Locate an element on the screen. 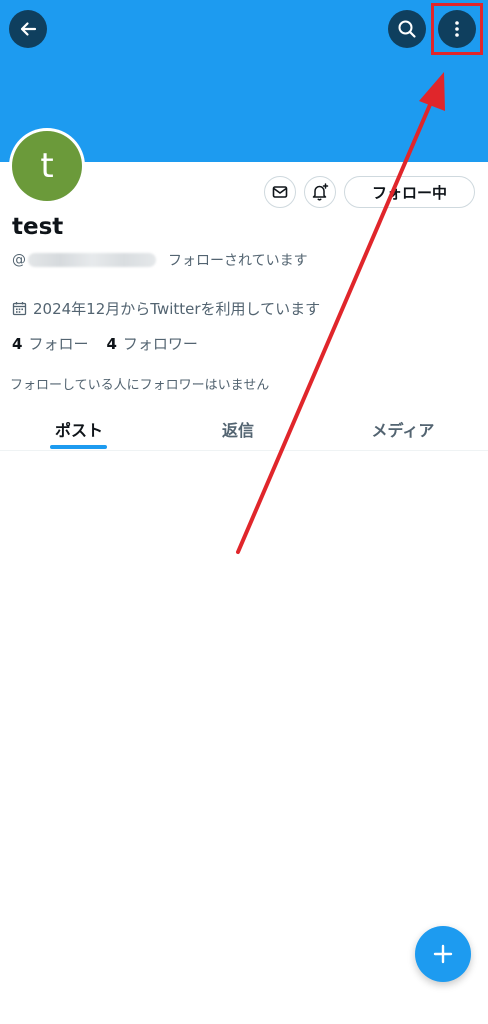 Image resolution: width=488 pixels, height=1024 pixels. blurred-handle is located at coordinates (92, 260).